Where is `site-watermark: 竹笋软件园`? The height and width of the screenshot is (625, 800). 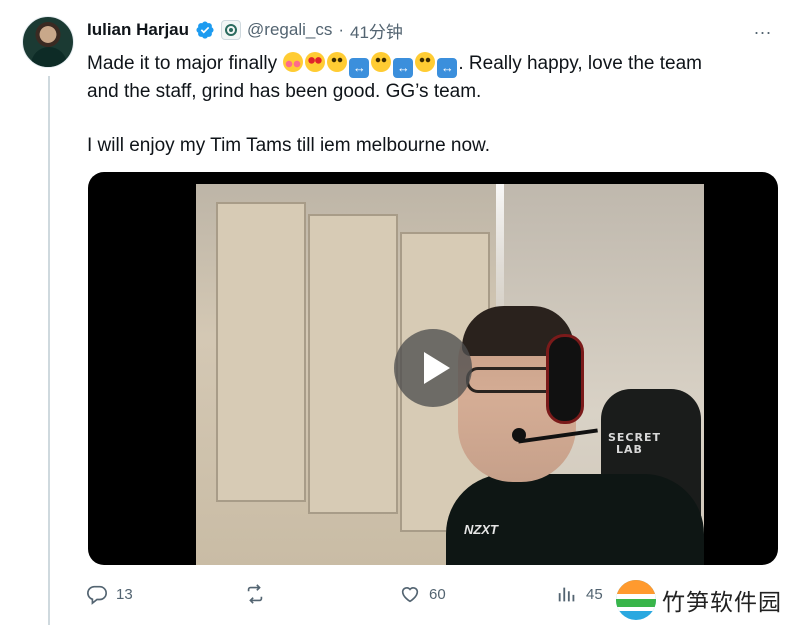
site-watermark: 竹笋软件园 is located at coordinates (701, 600).